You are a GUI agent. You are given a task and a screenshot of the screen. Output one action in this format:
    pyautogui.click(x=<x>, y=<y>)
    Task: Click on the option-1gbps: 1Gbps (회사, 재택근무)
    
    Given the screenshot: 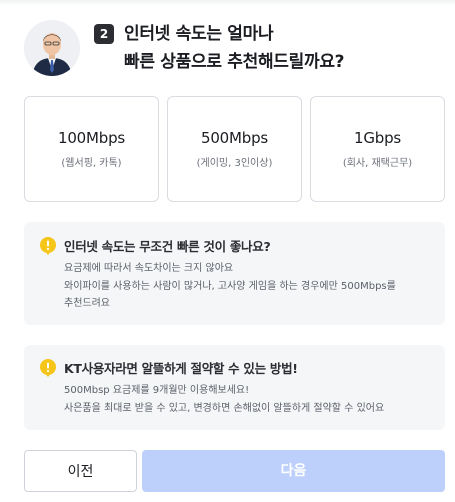 What is the action you would take?
    pyautogui.click(x=377, y=149)
    